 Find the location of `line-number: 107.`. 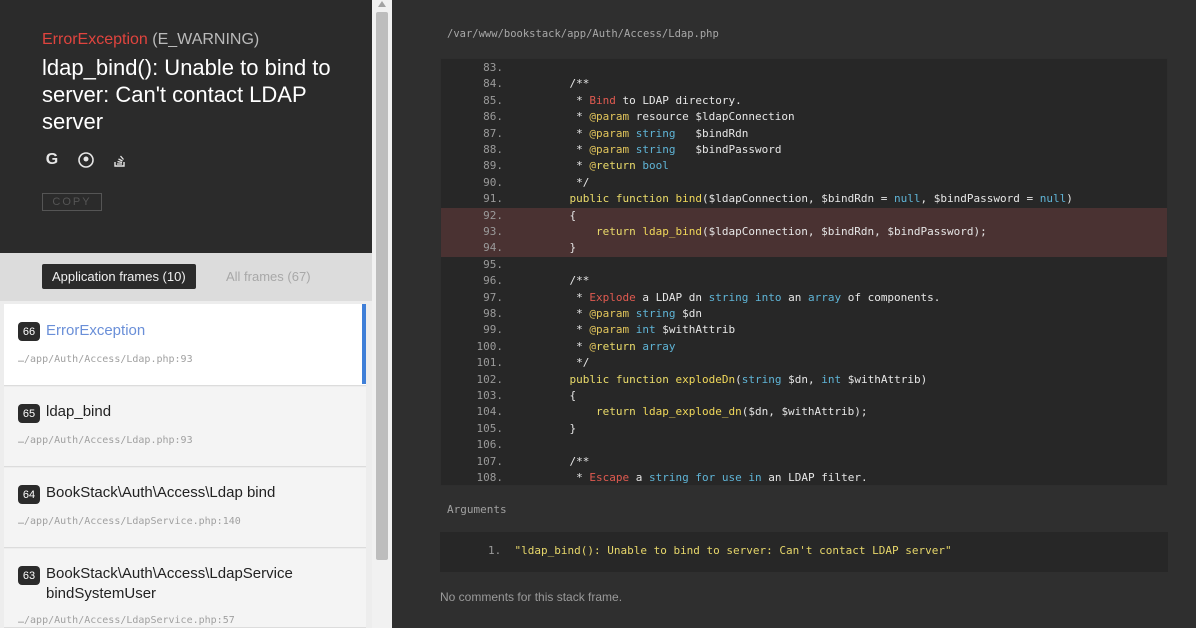

line-number: 107. is located at coordinates (490, 461).